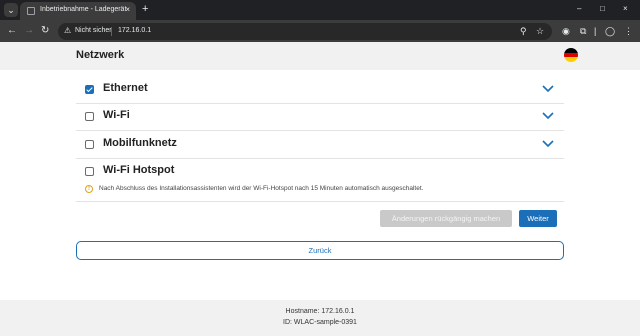  Describe the element at coordinates (523, 31) in the screenshot. I see `zoom-icon: ⚲` at that location.